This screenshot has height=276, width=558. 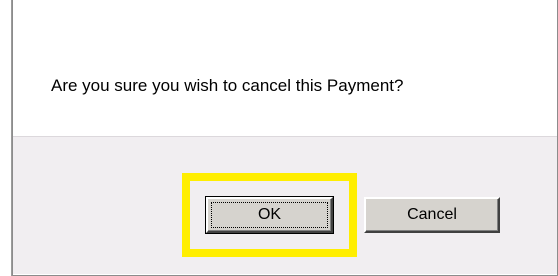 I want to click on cancel-button: Cancel, so click(x=432, y=215).